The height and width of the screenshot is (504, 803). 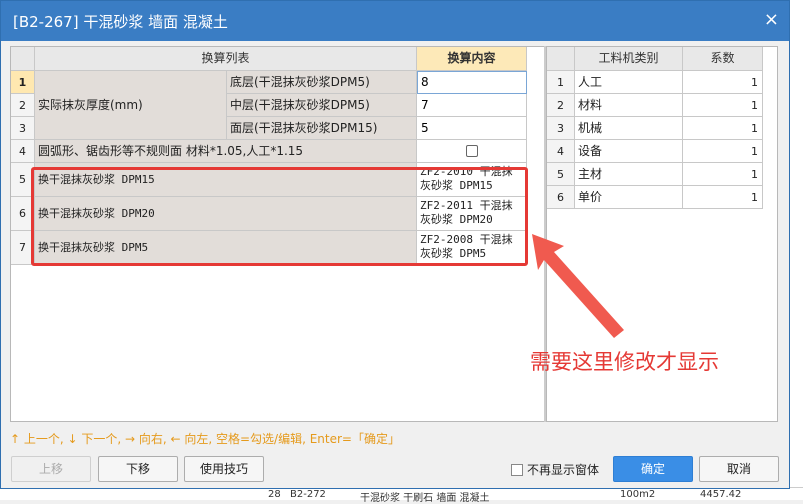 I want to click on irregular-surface-checkbox, so click(x=472, y=151).